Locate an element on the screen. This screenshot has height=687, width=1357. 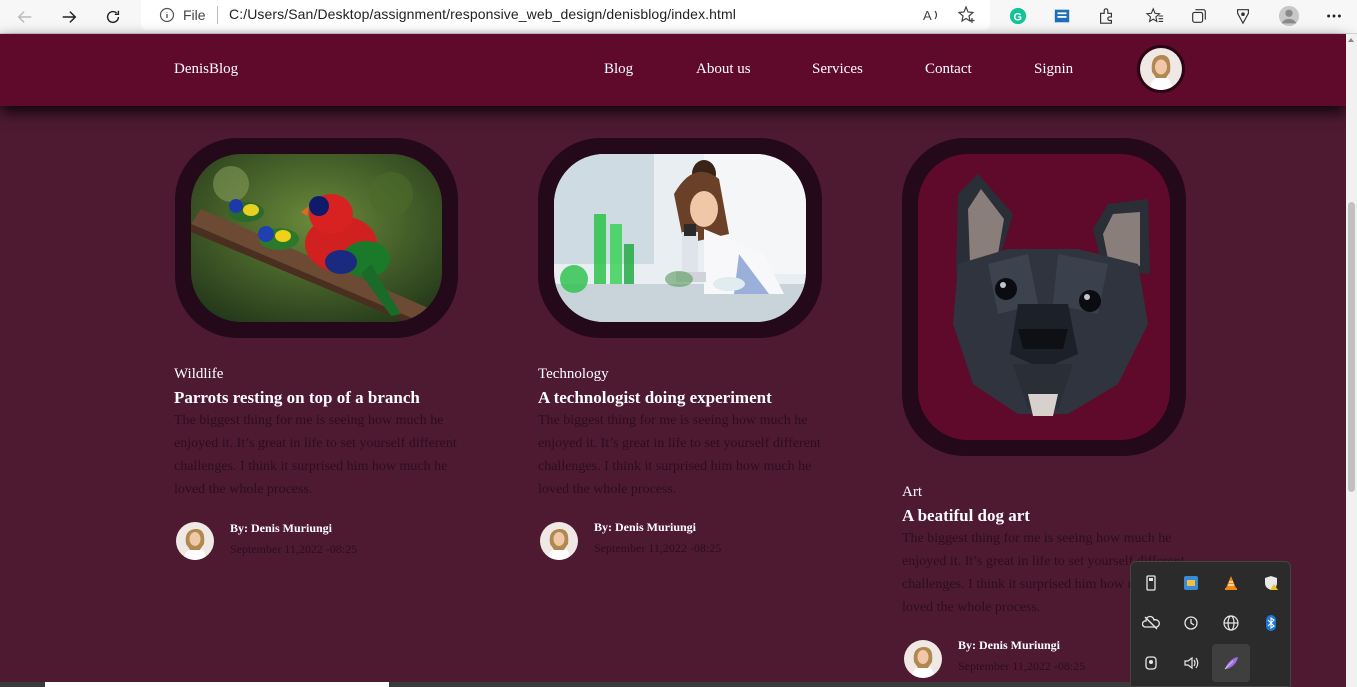
refresh-button is located at coordinates (113, 17).